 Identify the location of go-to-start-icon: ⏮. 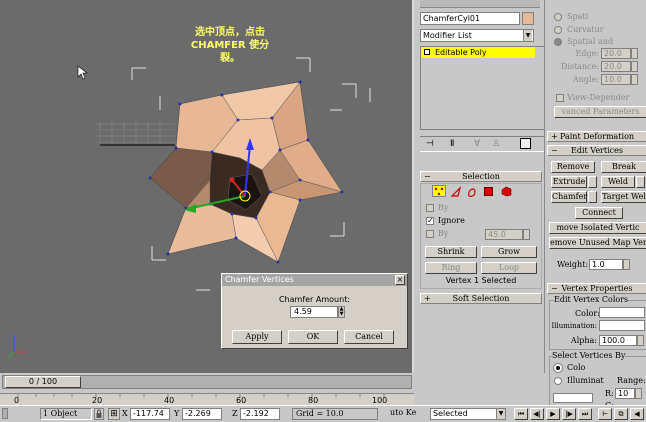
(521, 414).